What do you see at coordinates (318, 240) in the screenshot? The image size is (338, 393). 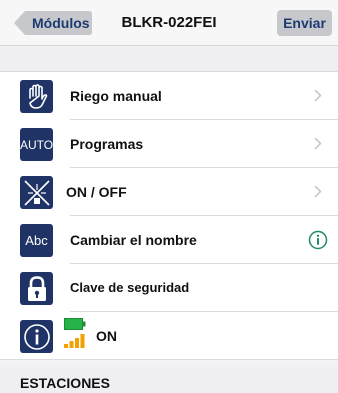 I see `info-circle-icon` at bounding box center [318, 240].